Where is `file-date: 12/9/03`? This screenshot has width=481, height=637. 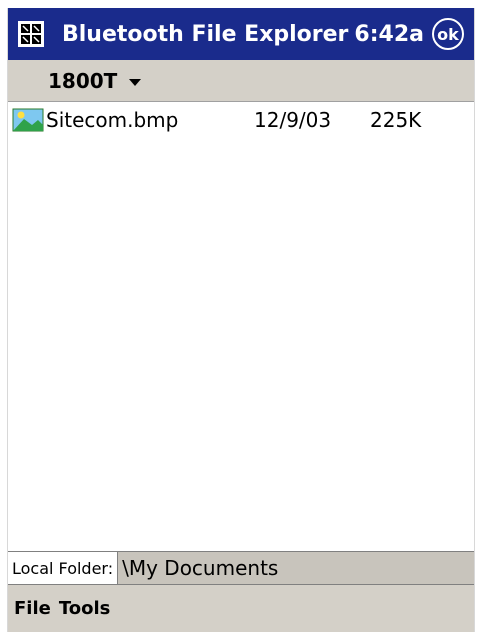 file-date: 12/9/03 is located at coordinates (293, 120).